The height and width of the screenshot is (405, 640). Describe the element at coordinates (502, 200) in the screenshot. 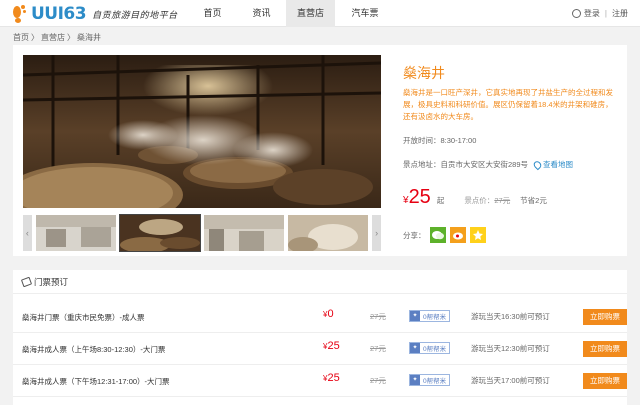

I see `original-price-value: 27元` at that location.